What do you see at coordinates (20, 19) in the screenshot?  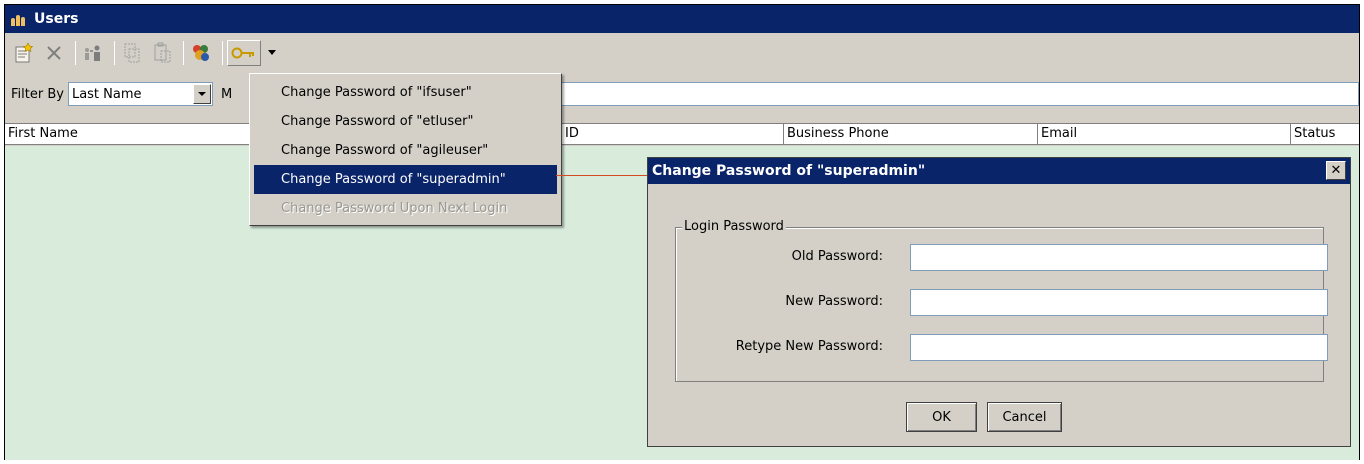 I see `users-app-icon` at bounding box center [20, 19].